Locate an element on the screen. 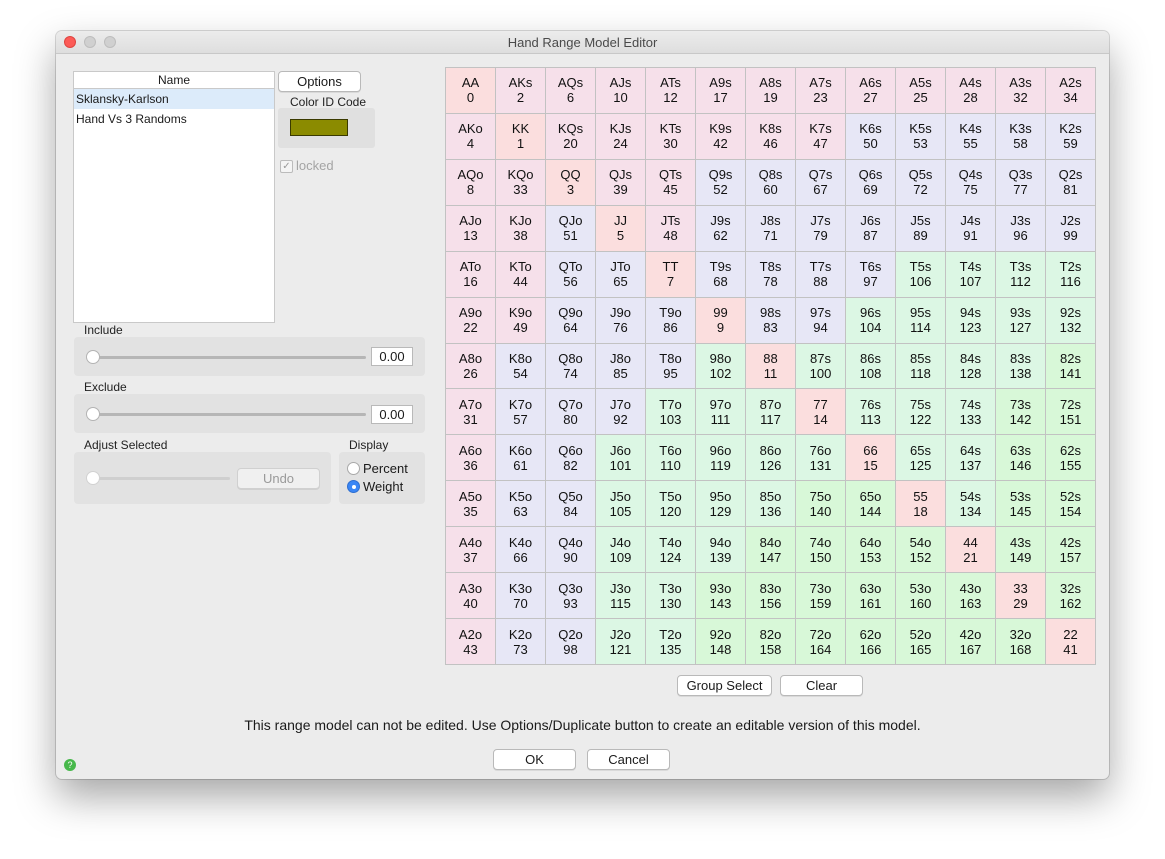  hand-cell: J3s 96 is located at coordinates (1020, 228).